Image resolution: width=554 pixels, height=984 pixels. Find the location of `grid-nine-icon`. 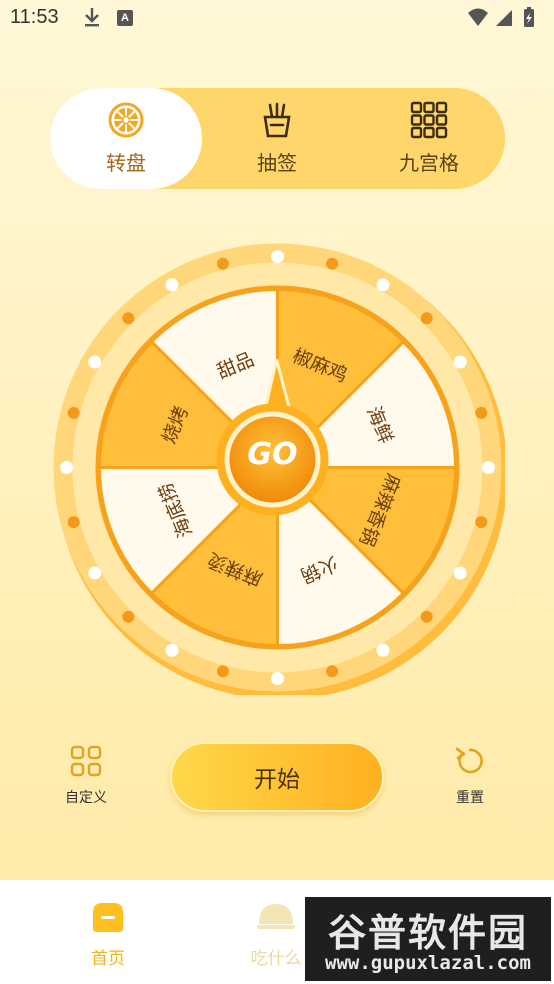

grid-nine-icon is located at coordinates (429, 120).